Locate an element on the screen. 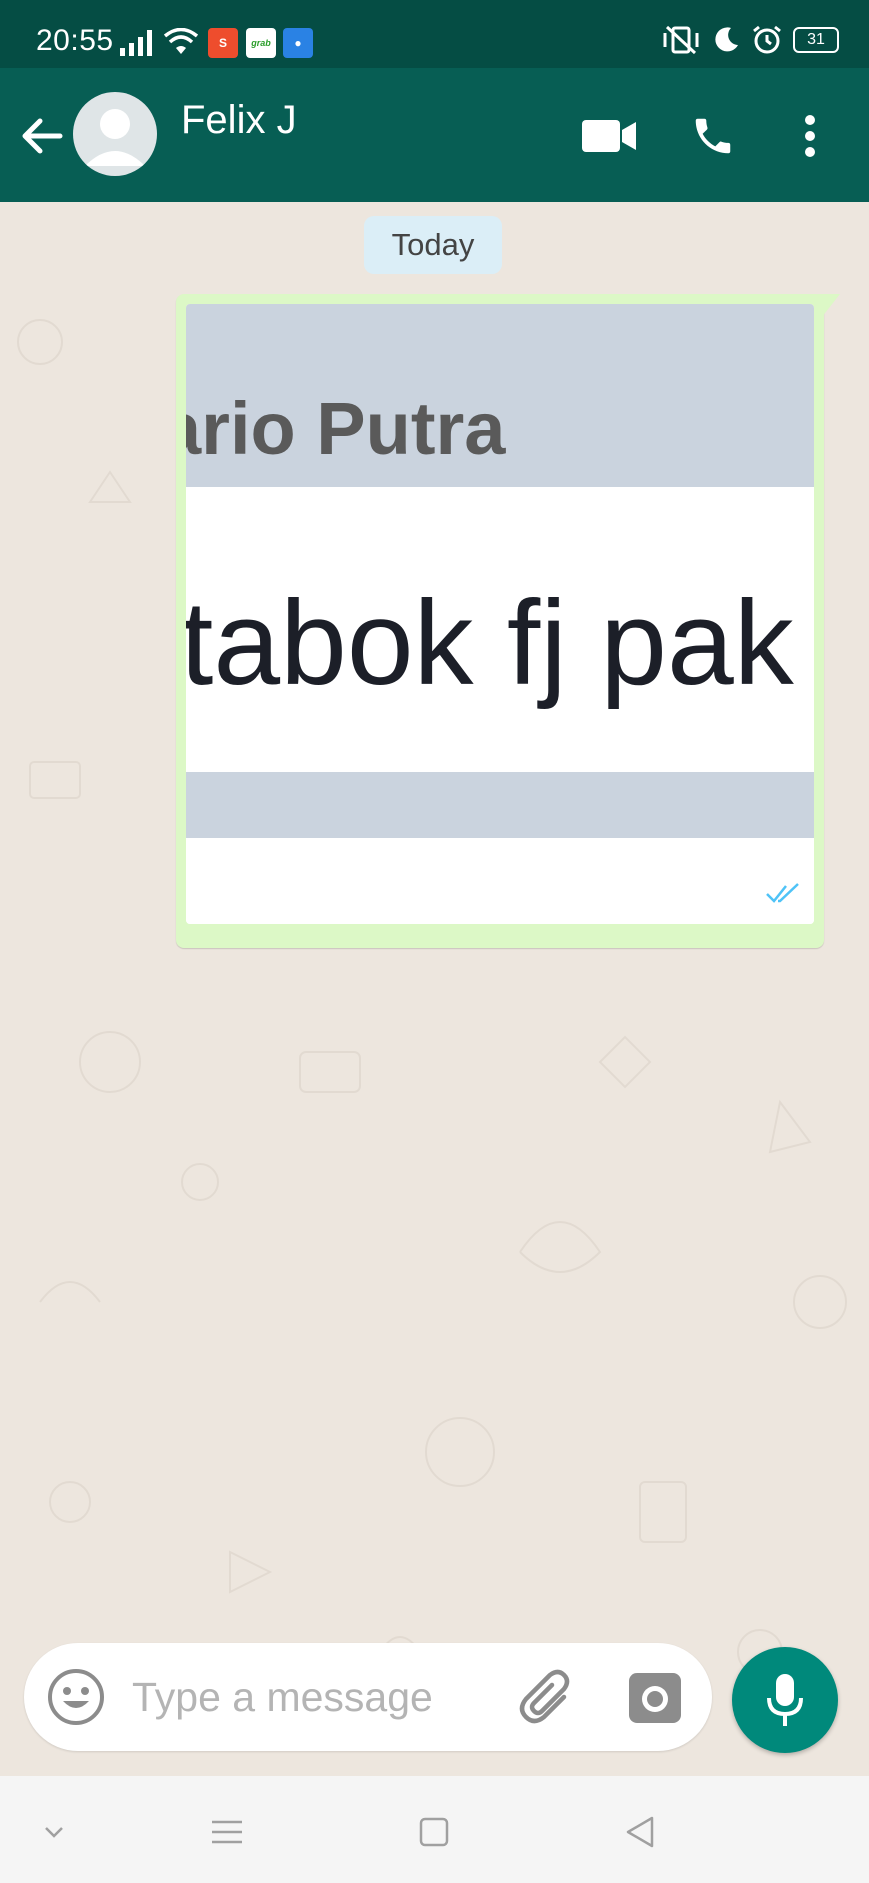  nav-collapse-button is located at coordinates (54, 1832).